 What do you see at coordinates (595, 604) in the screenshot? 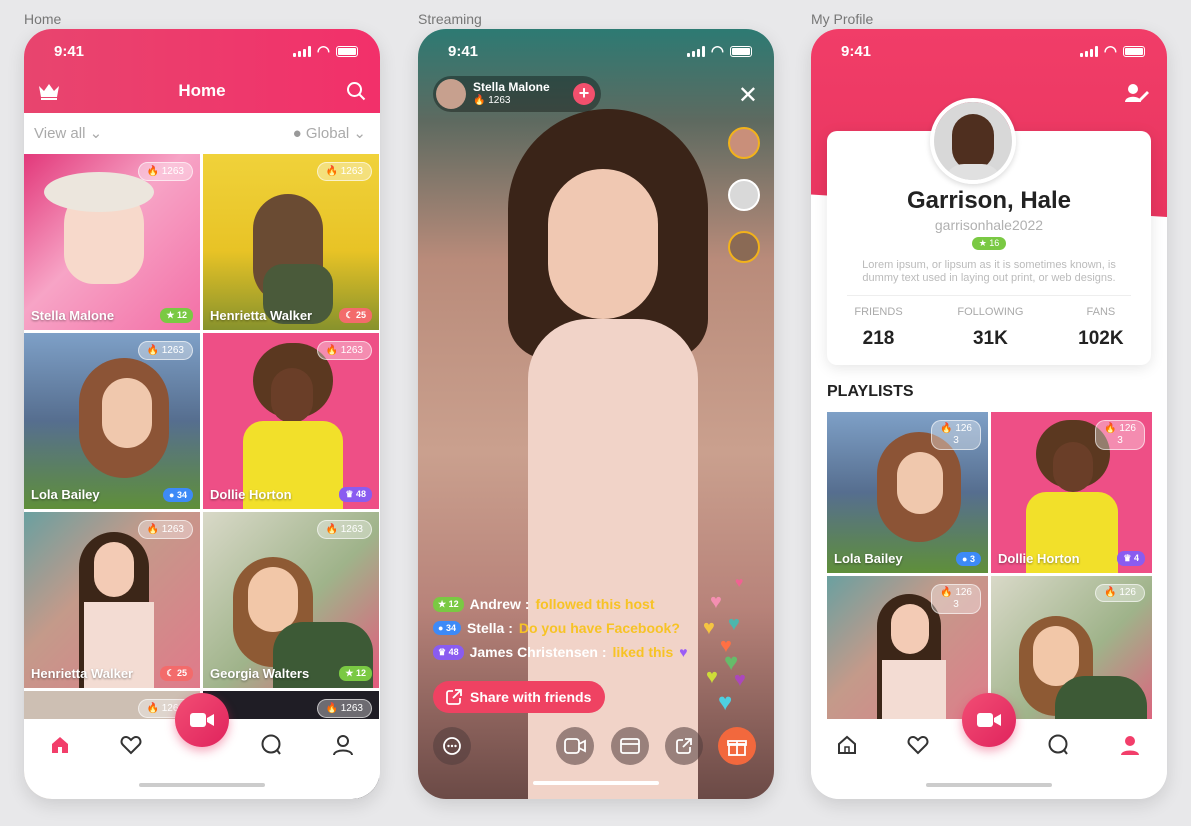
I see `chat-text: followed this host` at bounding box center [595, 604].